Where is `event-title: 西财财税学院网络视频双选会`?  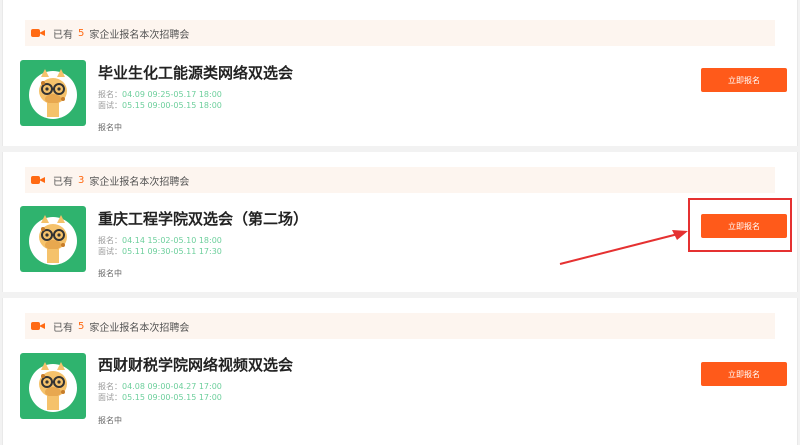
event-title: 西财财税学院网络视频双选会 is located at coordinates (195, 364).